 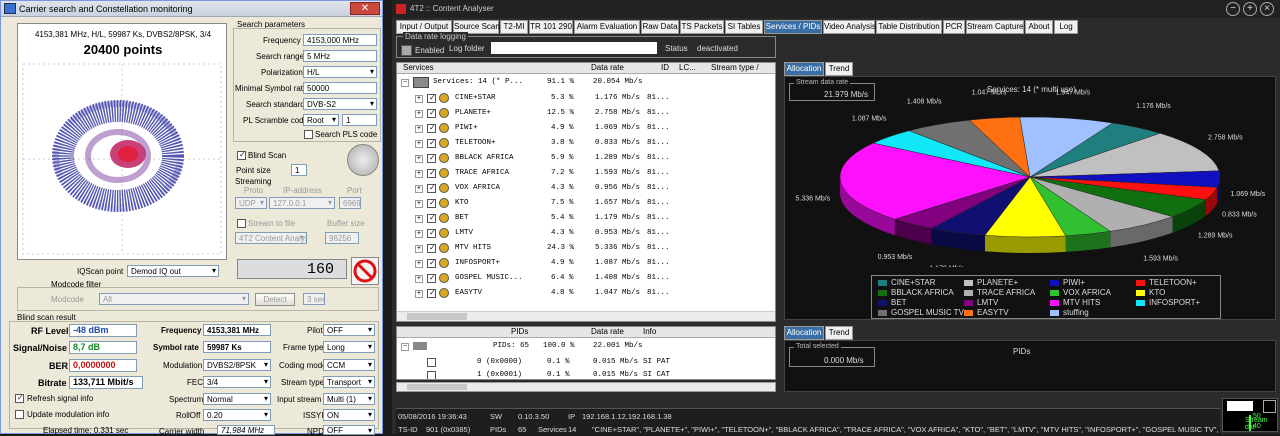 I want to click on proto-select: UDP, so click(x=251, y=203).